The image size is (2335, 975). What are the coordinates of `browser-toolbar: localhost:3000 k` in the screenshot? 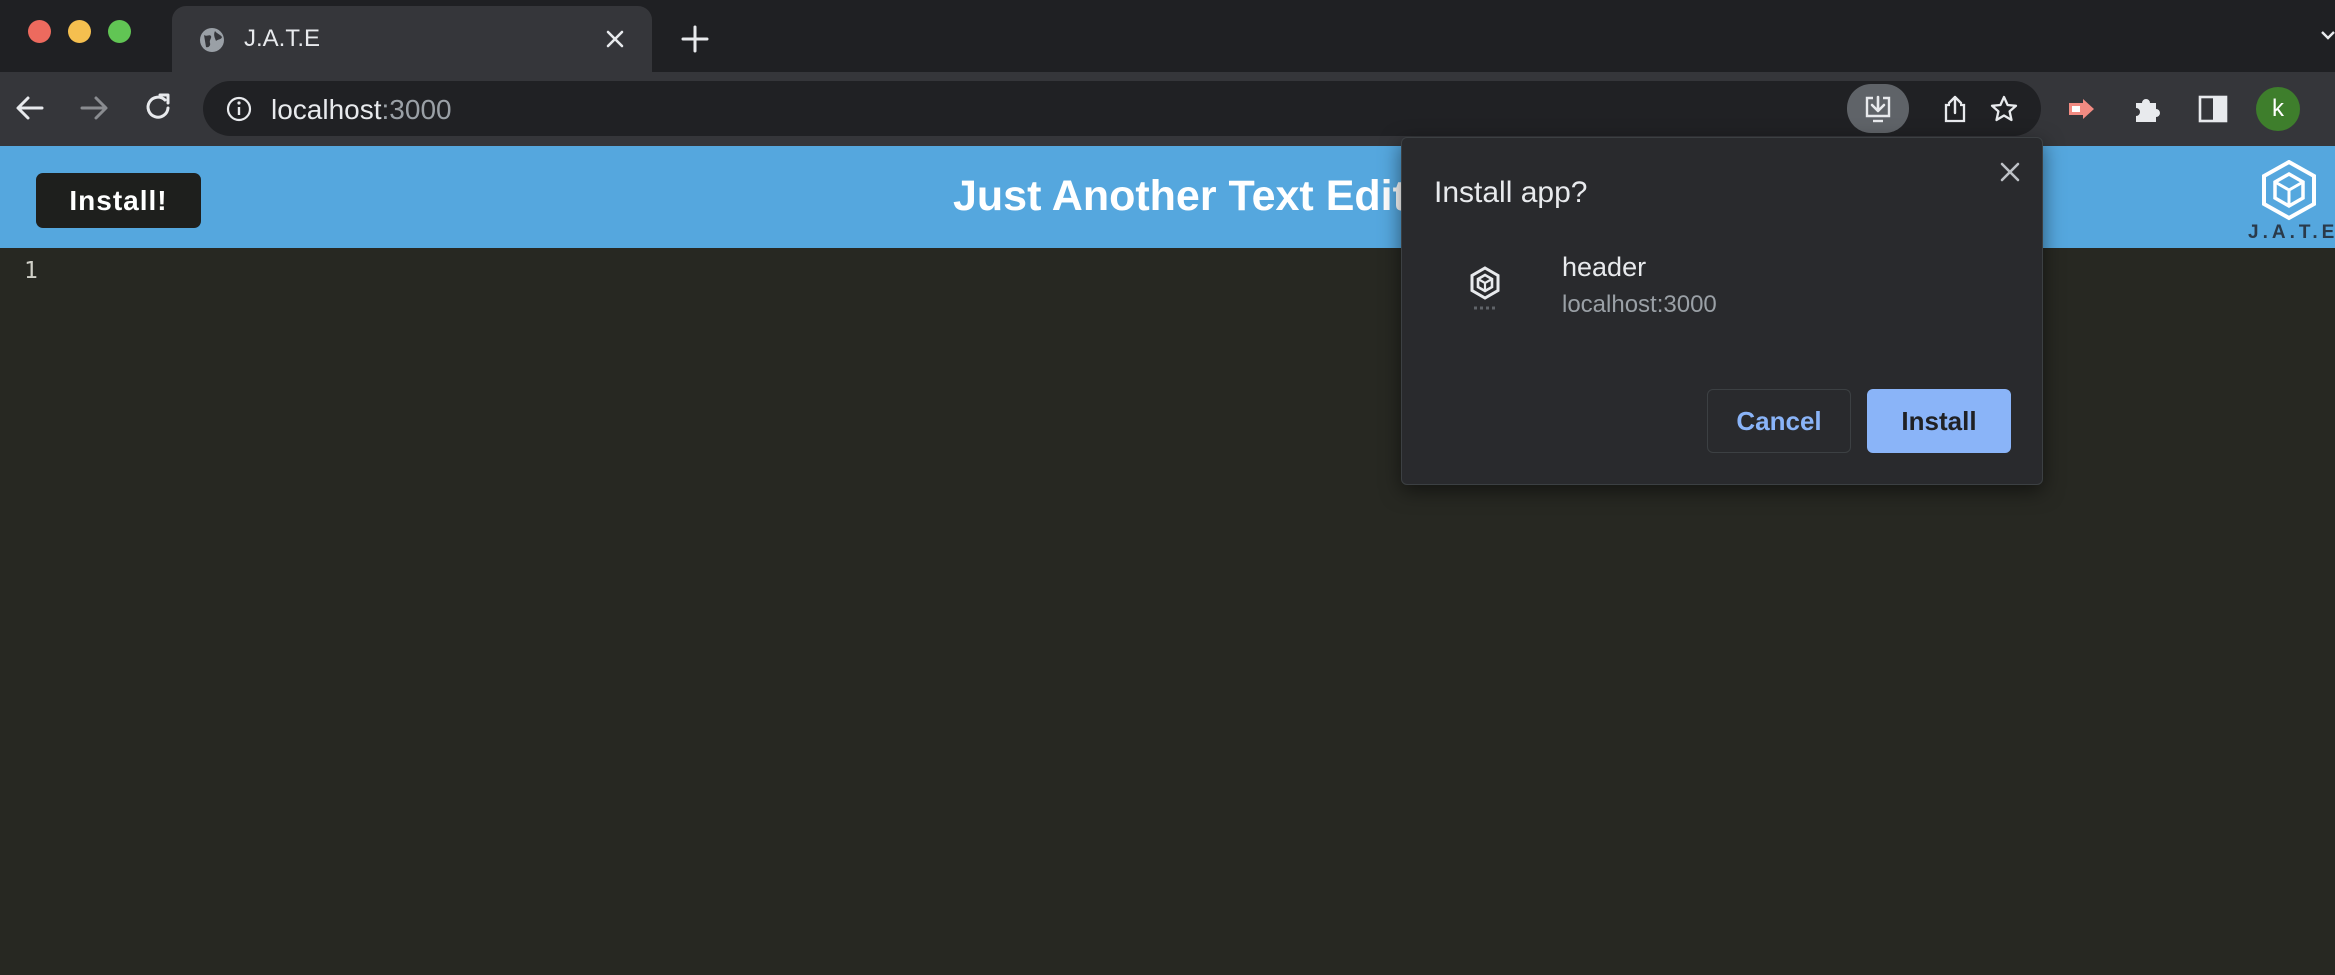 It's located at (1167, 109).